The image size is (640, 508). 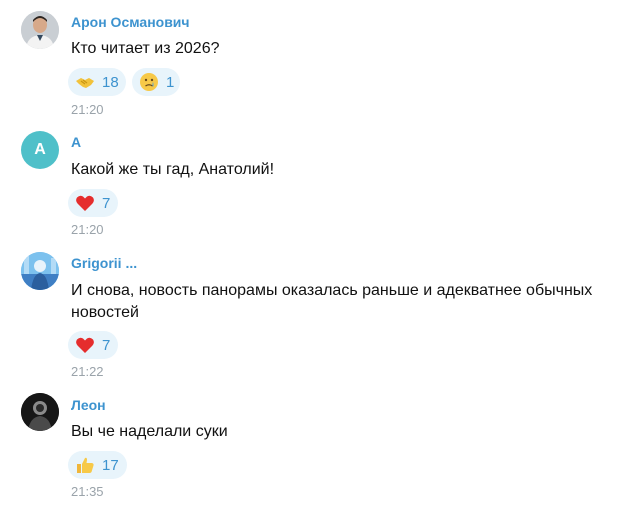 What do you see at coordinates (130, 22) in the screenshot?
I see `author-name: Арон Османович` at bounding box center [130, 22].